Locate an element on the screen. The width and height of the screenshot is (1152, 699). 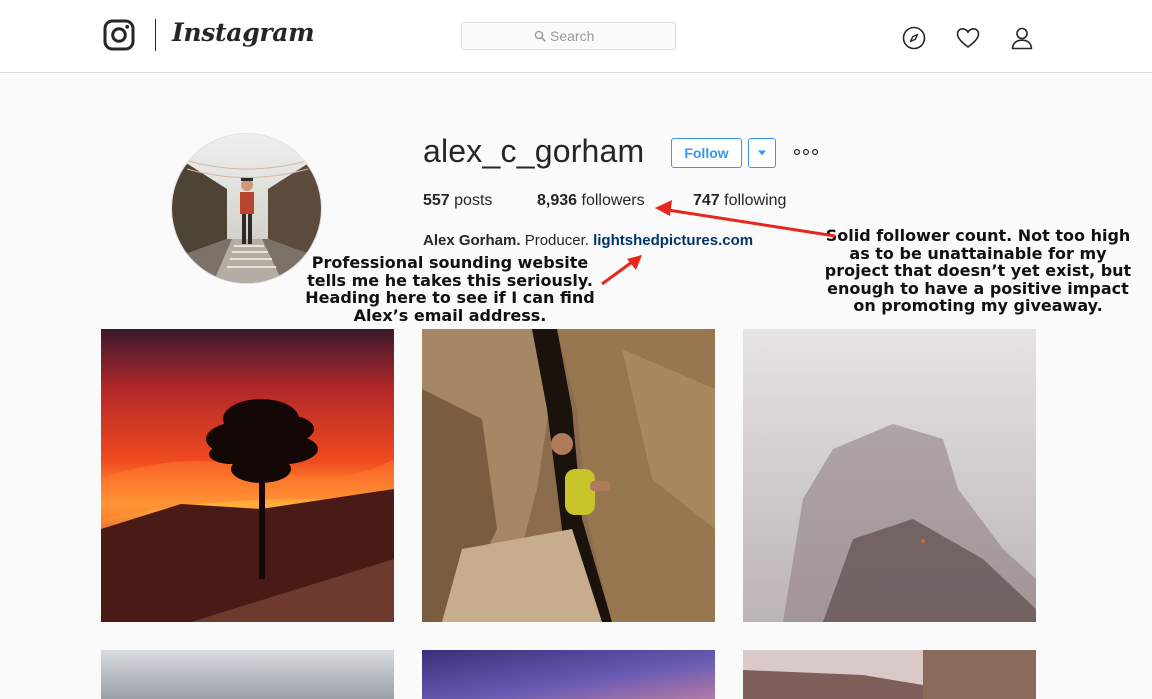
suggestions-dropdown-button is located at coordinates (762, 153).